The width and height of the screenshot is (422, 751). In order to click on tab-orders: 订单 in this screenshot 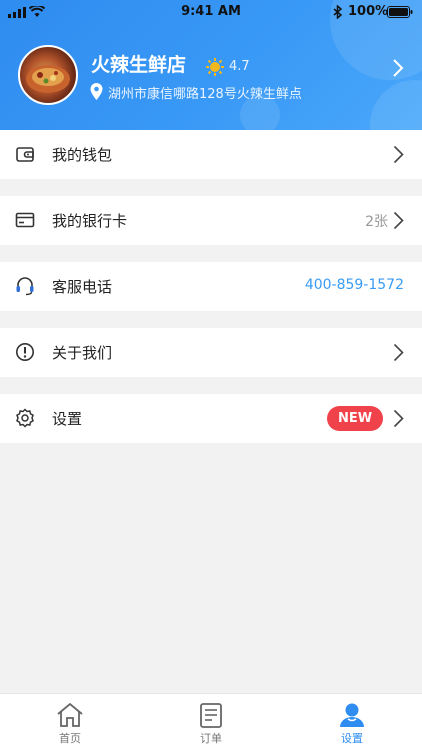, I will do `click(211, 722)`.